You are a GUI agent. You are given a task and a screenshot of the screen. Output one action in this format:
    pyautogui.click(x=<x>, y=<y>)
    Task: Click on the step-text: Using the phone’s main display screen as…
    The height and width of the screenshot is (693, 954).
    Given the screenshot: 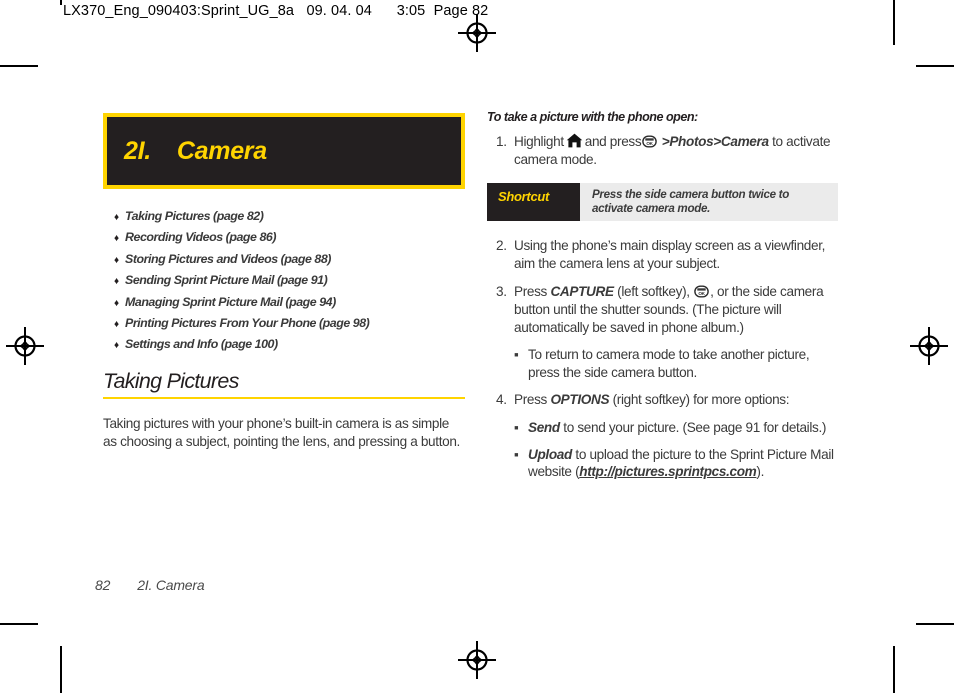 What is the action you would take?
    pyautogui.click(x=670, y=255)
    